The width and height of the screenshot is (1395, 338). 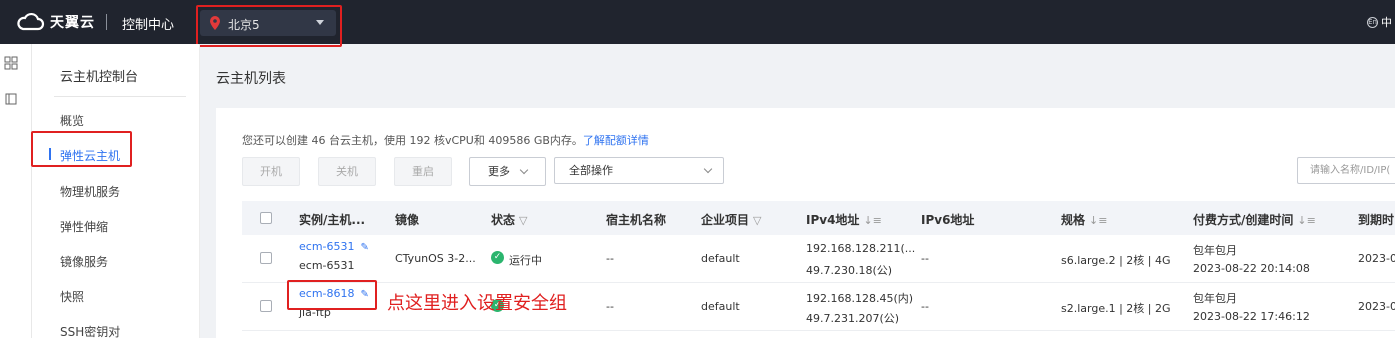 I want to click on col-ipv6: IPv6地址, so click(x=948, y=220).